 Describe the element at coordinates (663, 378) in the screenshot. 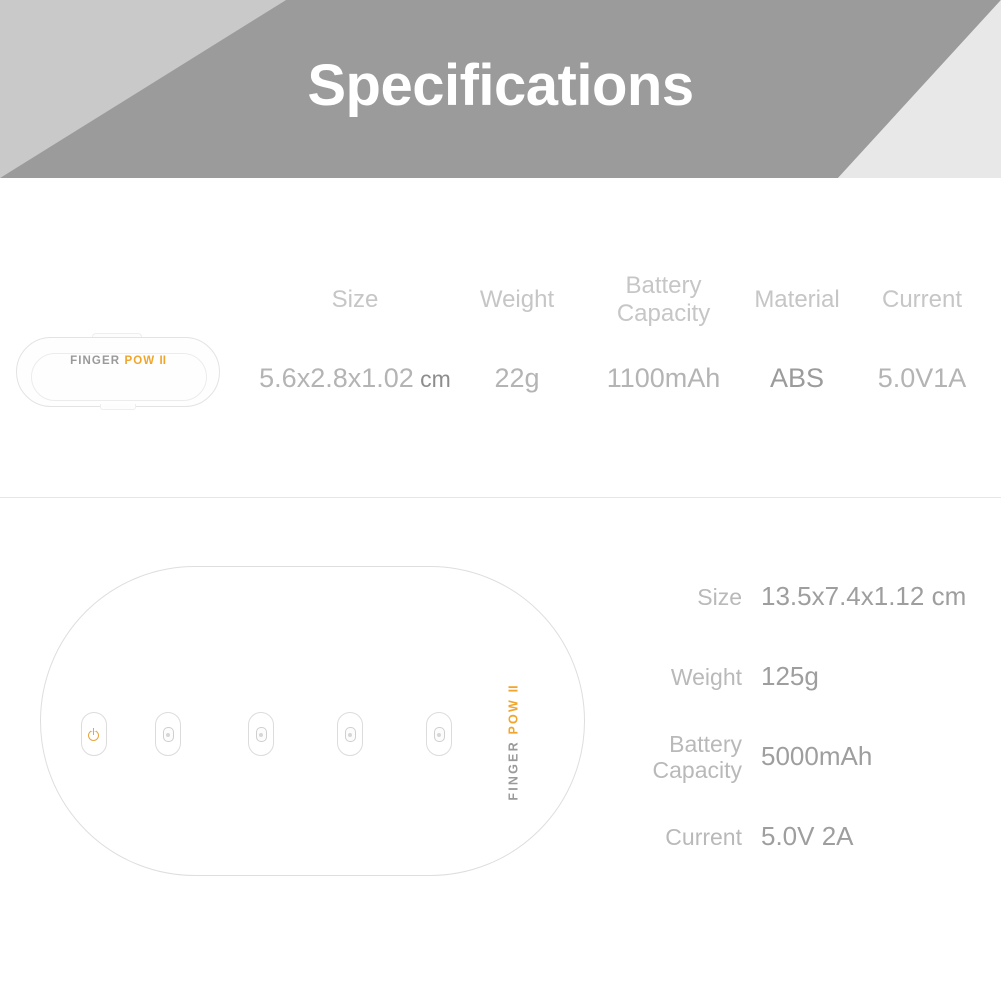

I see `spec-value-battery-capacity: 1100mAh` at that location.